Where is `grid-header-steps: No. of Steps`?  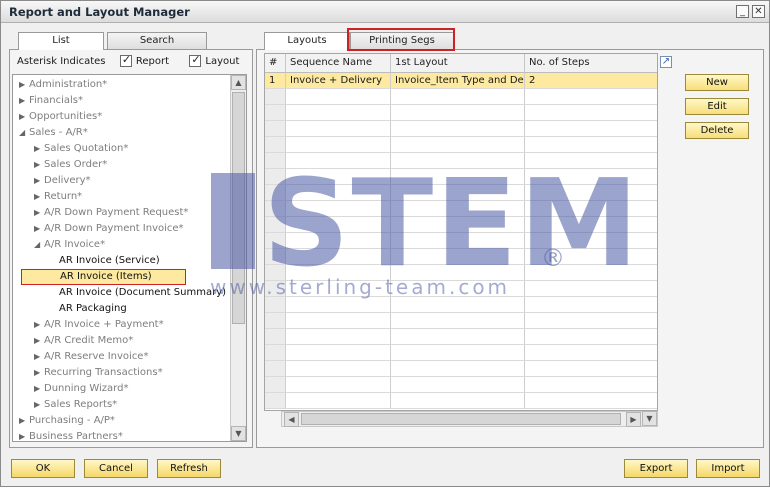
grid-header-steps: No. of Steps is located at coordinates (591, 63).